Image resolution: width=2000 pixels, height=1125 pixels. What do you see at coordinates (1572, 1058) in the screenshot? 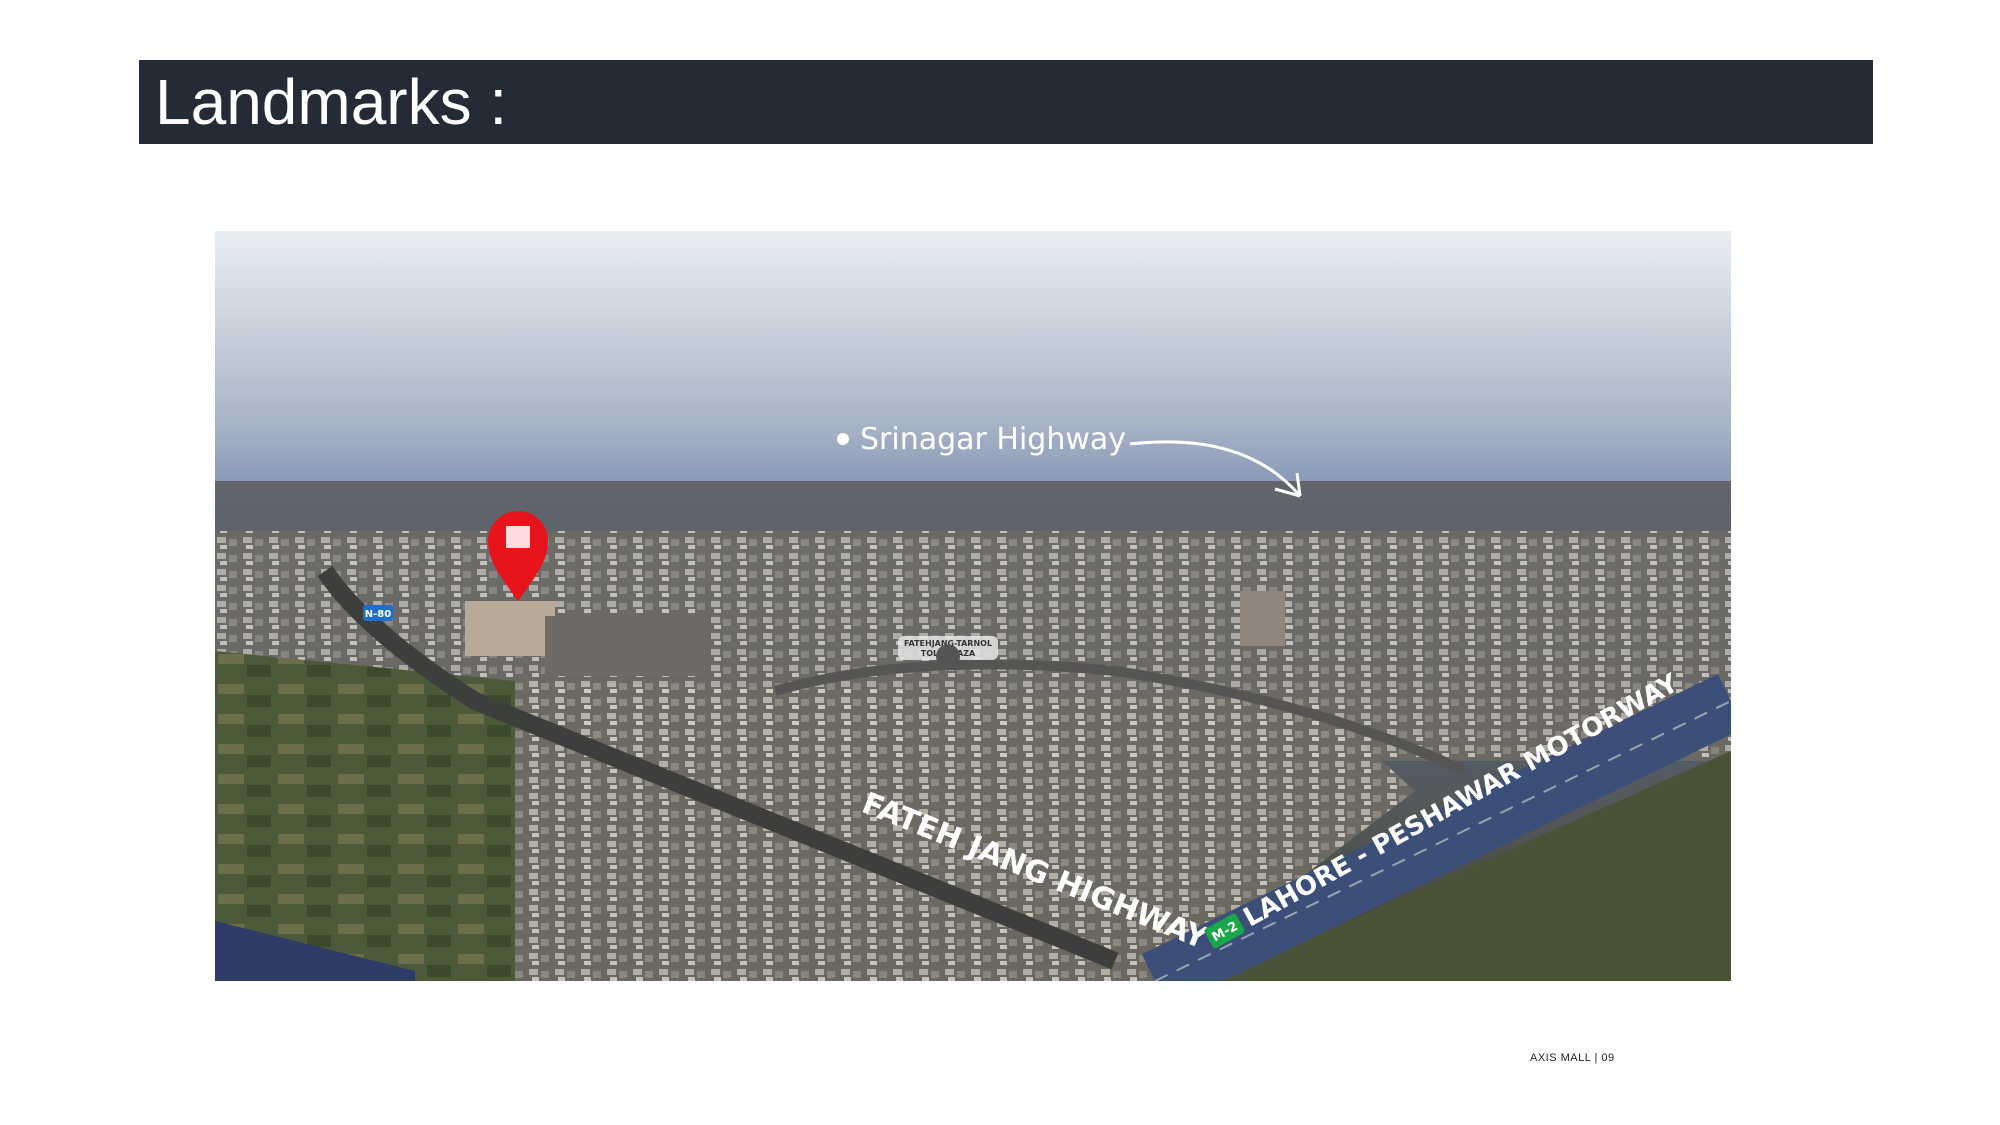
I see `footer-page-number: AXIS MALL | 09` at bounding box center [1572, 1058].